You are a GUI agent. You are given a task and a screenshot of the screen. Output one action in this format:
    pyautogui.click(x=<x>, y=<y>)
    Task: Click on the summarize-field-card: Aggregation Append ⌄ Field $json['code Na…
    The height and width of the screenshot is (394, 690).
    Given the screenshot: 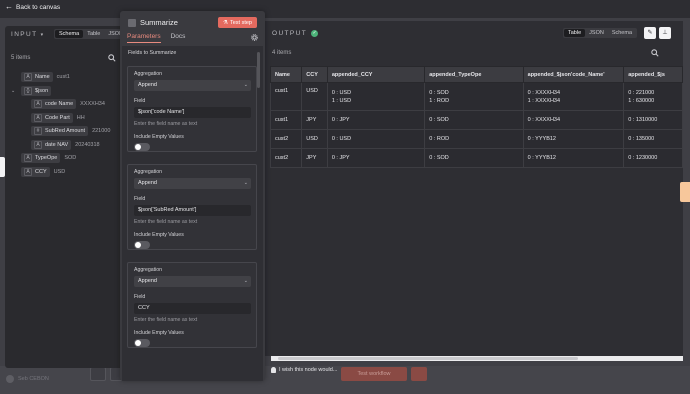 What is the action you would take?
    pyautogui.click(x=192, y=109)
    